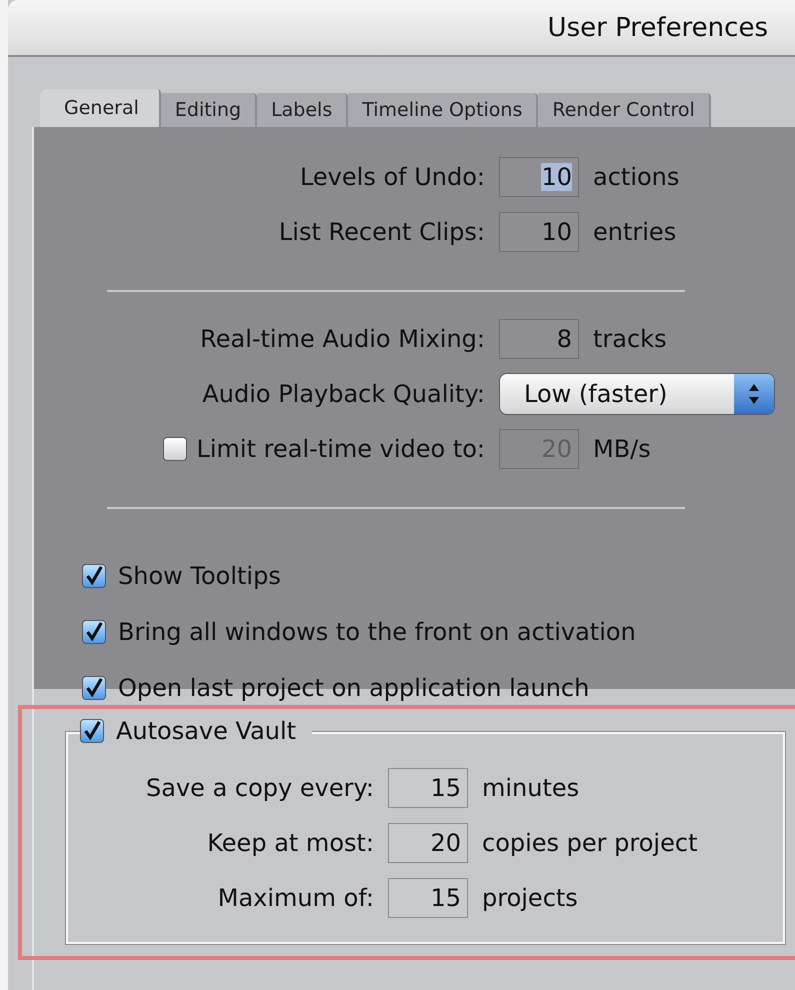  Describe the element at coordinates (539, 339) in the screenshot. I see `number-field: 8` at that location.